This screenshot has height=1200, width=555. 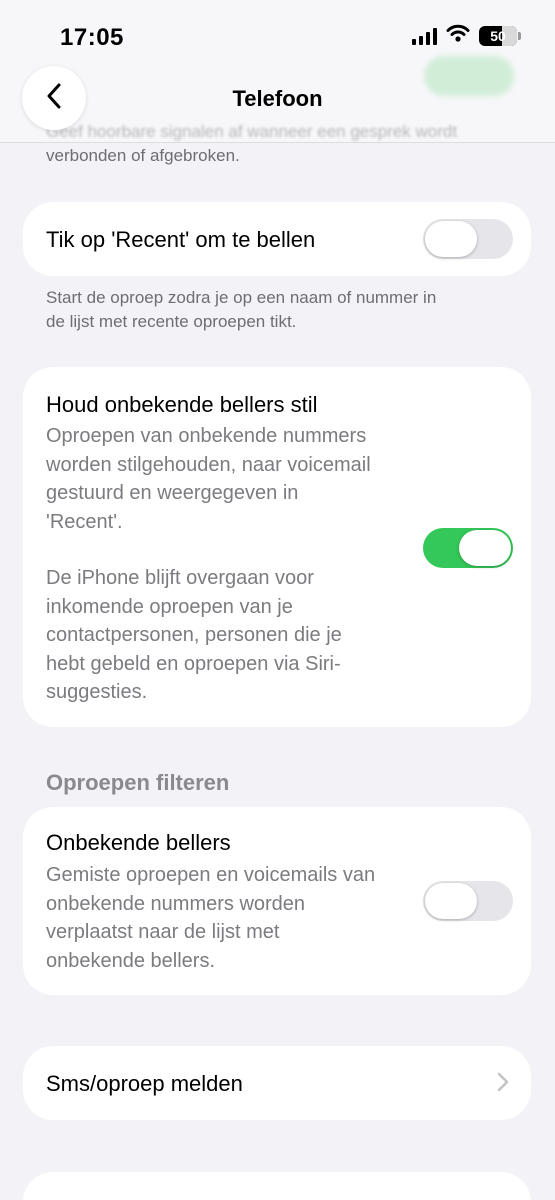 I want to click on unknown-callers-label: Onbekende bellers, so click(x=138, y=842).